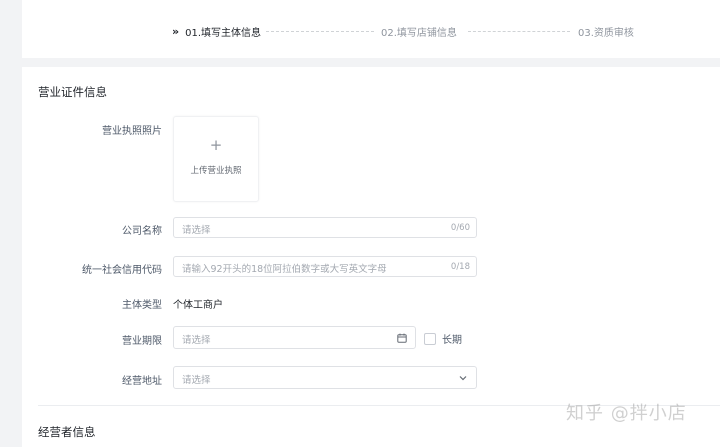  Describe the element at coordinates (294, 337) in the screenshot. I see `business-term-date-picker: 请选择` at that location.